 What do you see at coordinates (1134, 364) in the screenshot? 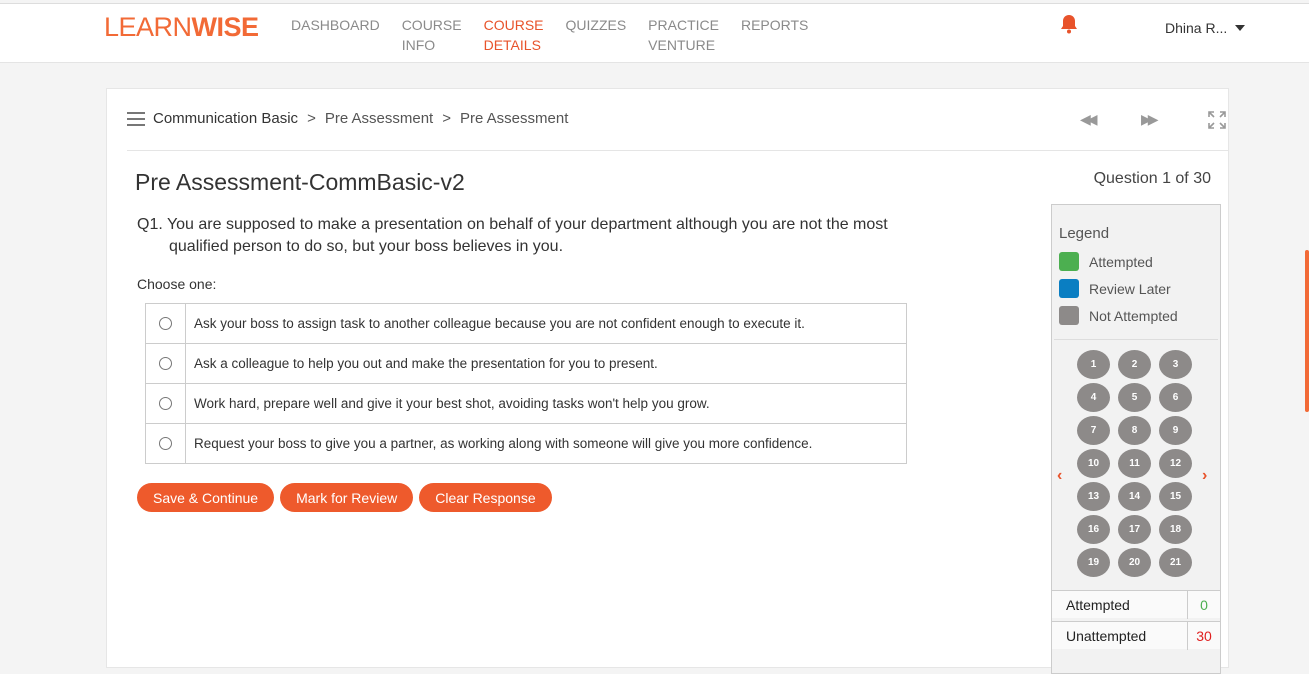
I see `question-number-button: 2` at bounding box center [1134, 364].